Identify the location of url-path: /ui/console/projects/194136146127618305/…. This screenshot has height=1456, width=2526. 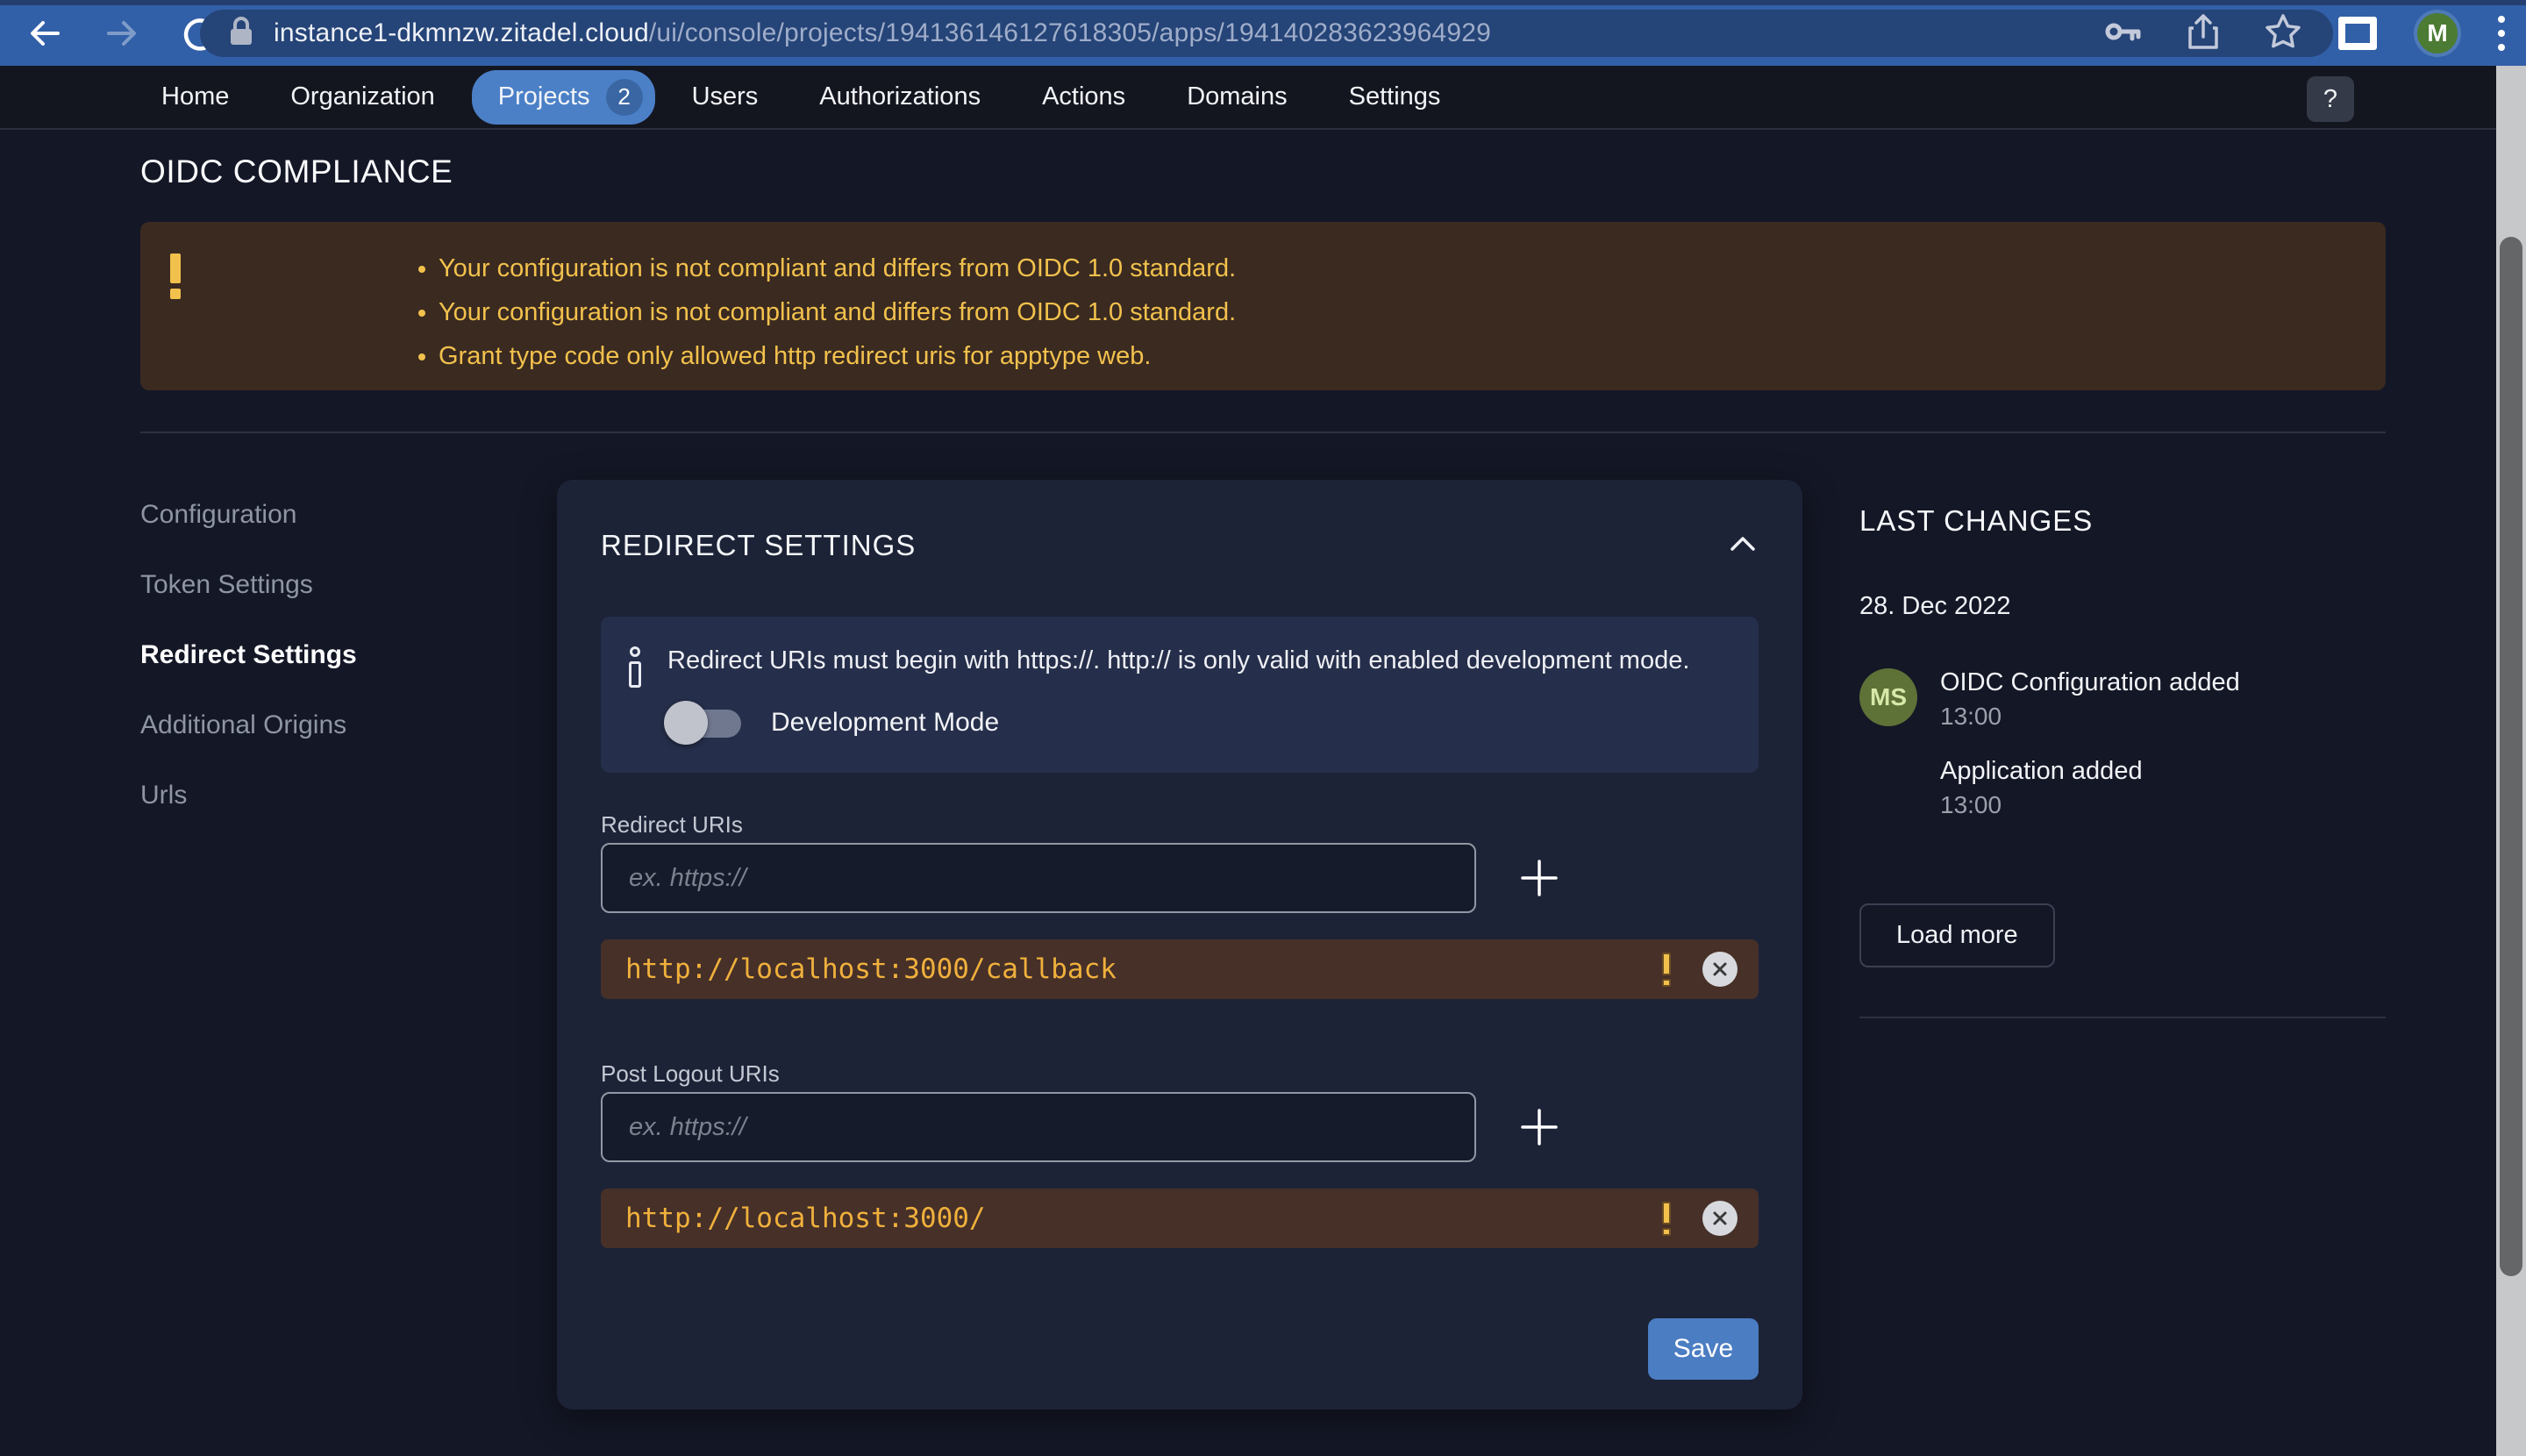
(1069, 32).